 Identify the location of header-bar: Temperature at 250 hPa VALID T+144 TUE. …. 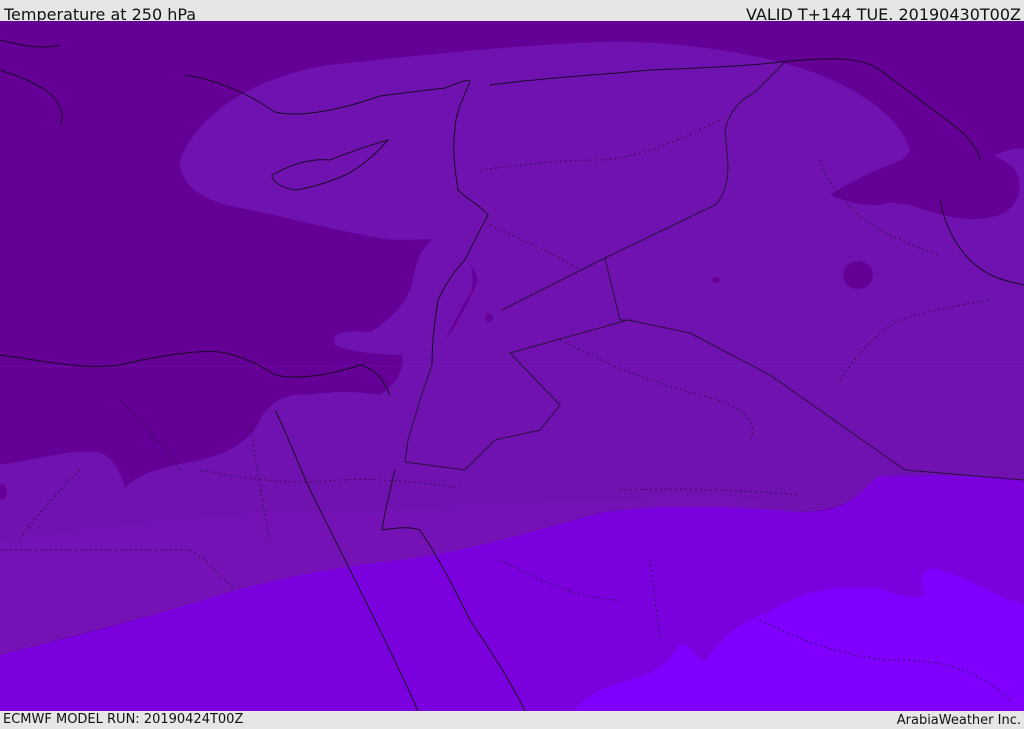
(512, 12).